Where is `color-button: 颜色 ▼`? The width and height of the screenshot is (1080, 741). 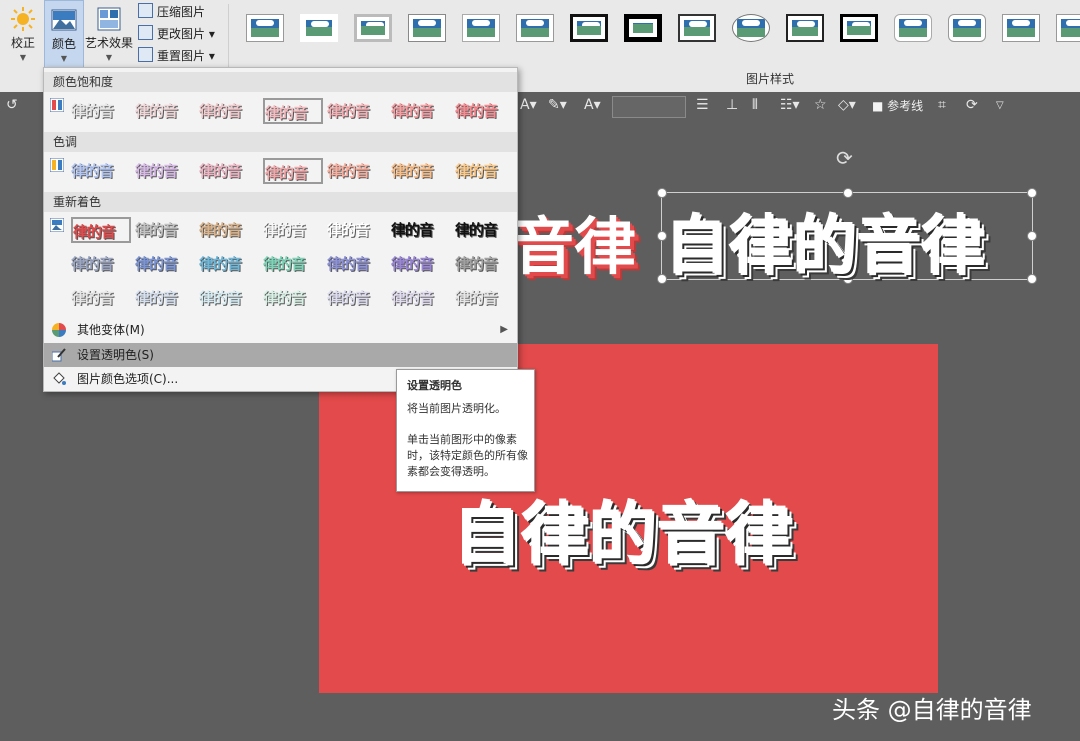
color-button: 颜色 ▼ is located at coordinates (64, 34).